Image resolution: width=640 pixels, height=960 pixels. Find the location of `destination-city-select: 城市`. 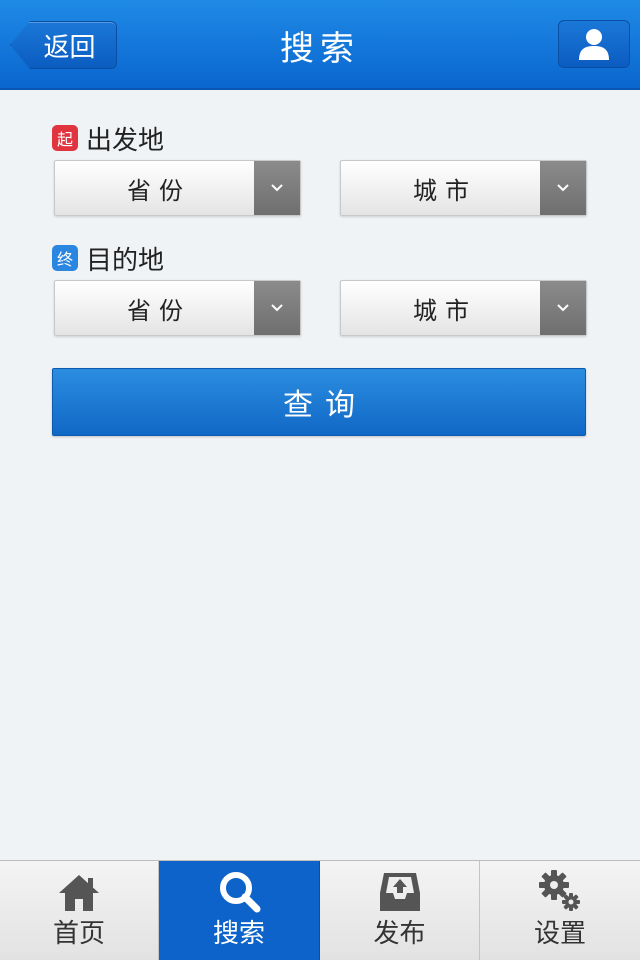

destination-city-select: 城市 is located at coordinates (463, 308).